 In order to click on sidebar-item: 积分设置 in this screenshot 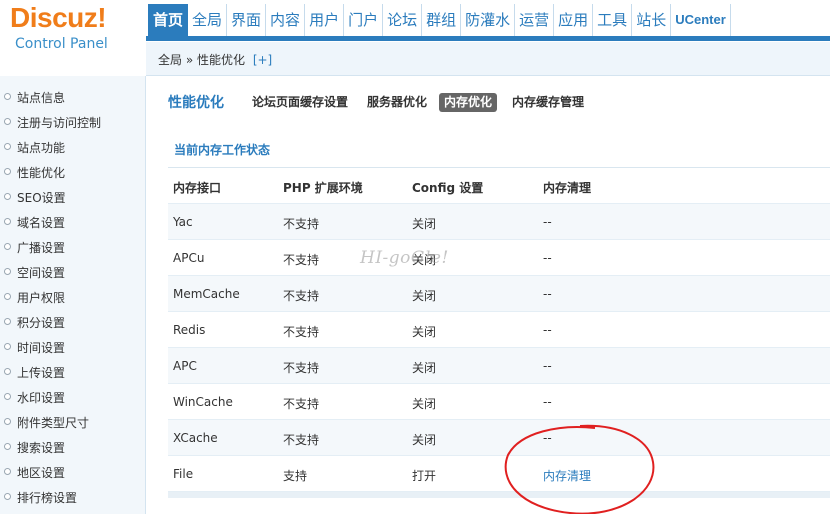, I will do `click(73, 323)`.